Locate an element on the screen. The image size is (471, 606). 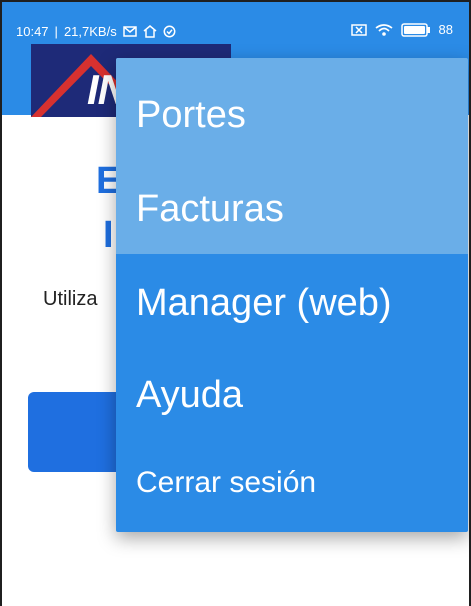
content-heading-2: I is located at coordinates (108, 235).